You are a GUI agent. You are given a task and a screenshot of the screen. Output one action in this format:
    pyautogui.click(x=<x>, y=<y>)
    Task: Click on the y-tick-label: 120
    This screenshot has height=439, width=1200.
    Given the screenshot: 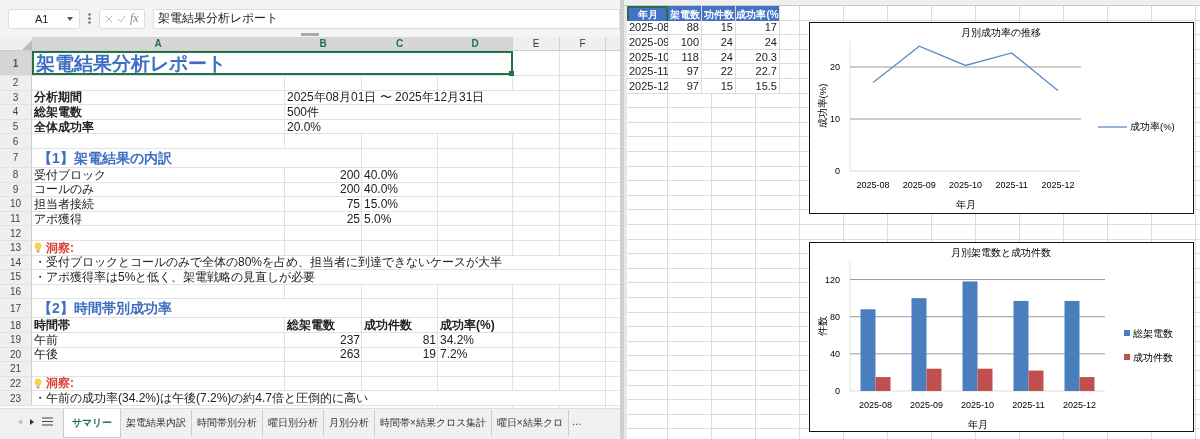 What is the action you would take?
    pyautogui.click(x=832, y=279)
    